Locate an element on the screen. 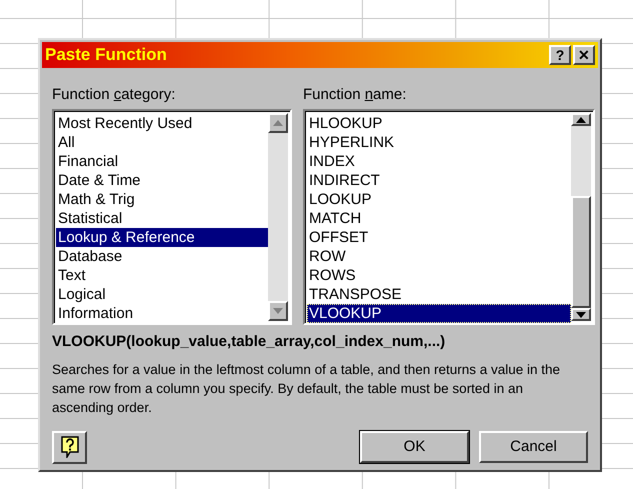  list-item: MATCH is located at coordinates (439, 218).